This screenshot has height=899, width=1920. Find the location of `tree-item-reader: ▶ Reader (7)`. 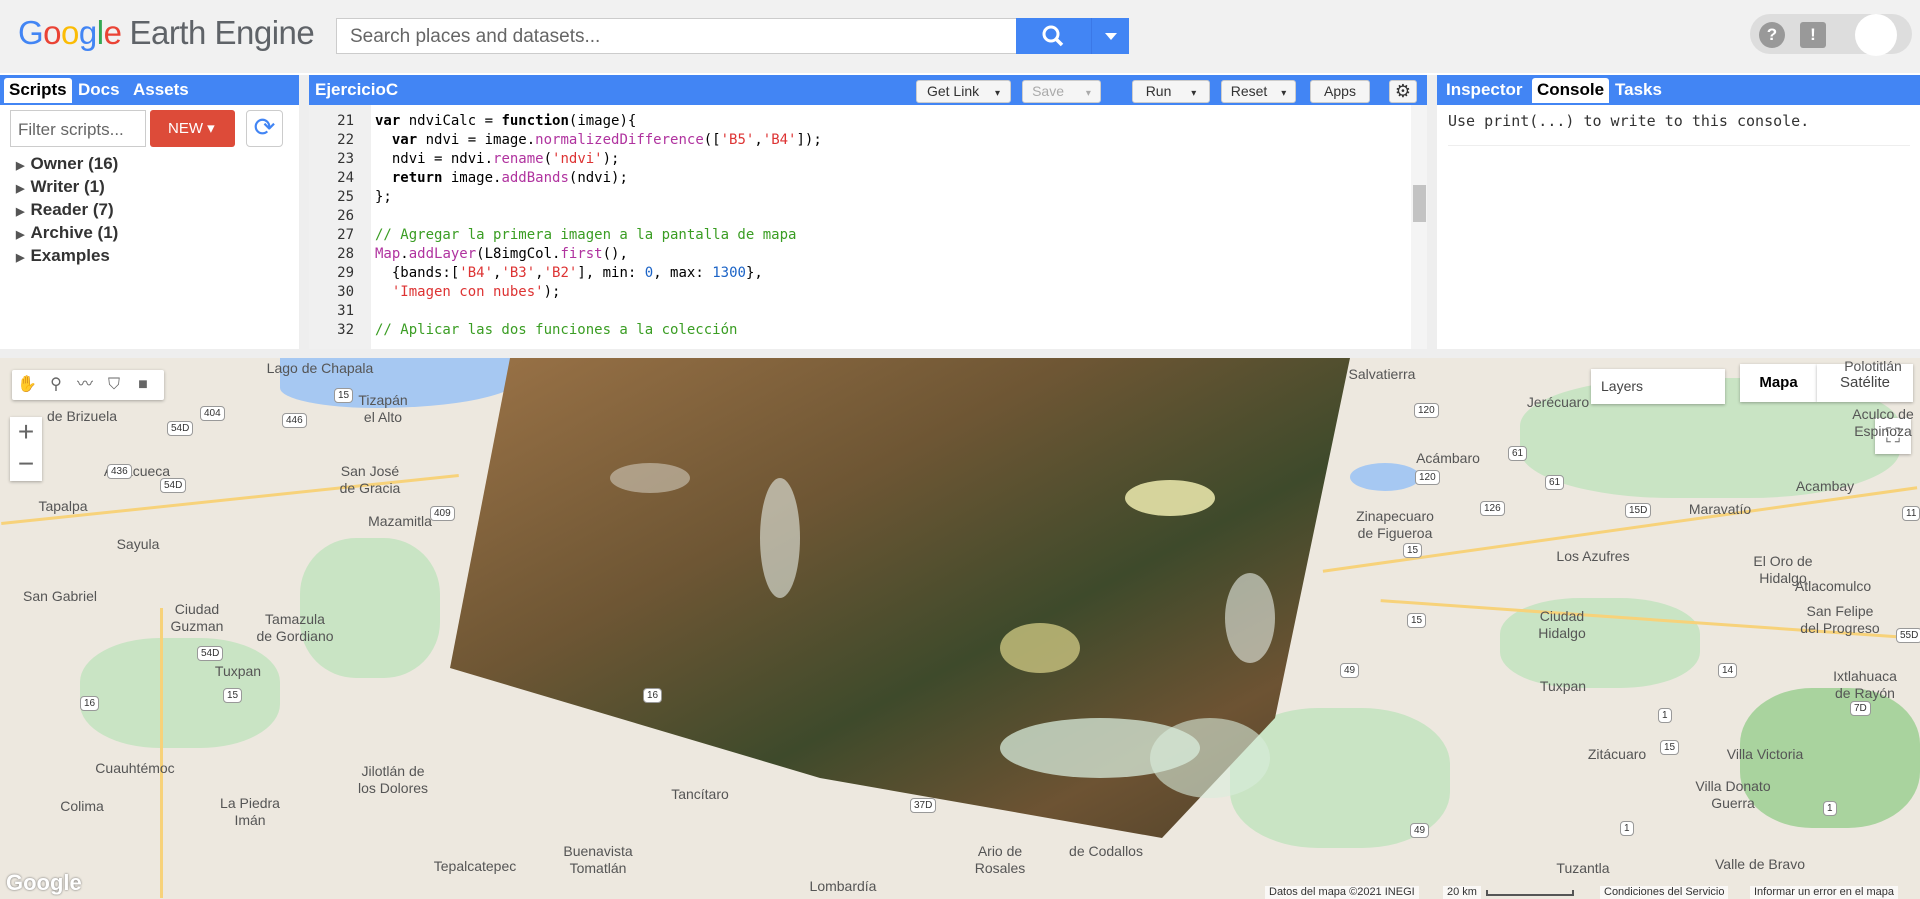

tree-item-reader: ▶ Reader (7) is located at coordinates (65, 210).